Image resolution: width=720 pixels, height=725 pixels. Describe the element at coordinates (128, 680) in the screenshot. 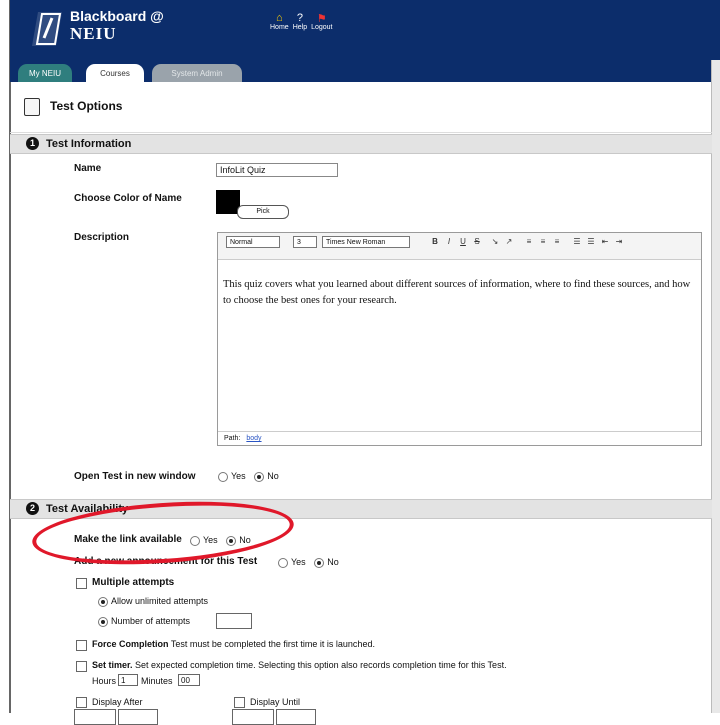

I see `hours-select: 1` at that location.